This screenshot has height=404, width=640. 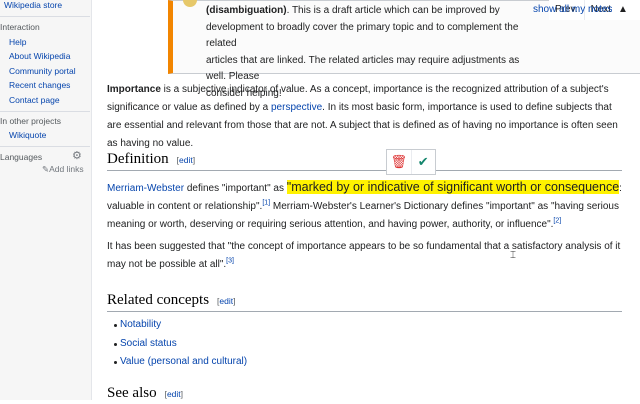 I want to click on see-also-heading: See also [edit], so click(x=364, y=394).